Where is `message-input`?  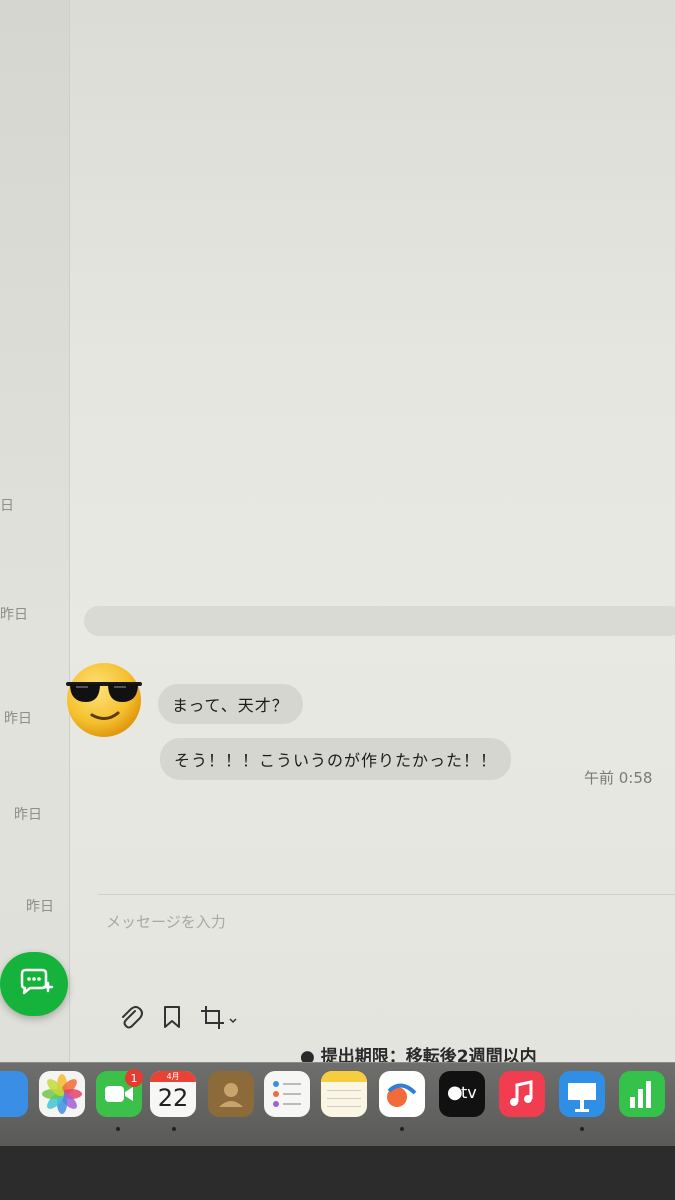 message-input is located at coordinates (376, 922).